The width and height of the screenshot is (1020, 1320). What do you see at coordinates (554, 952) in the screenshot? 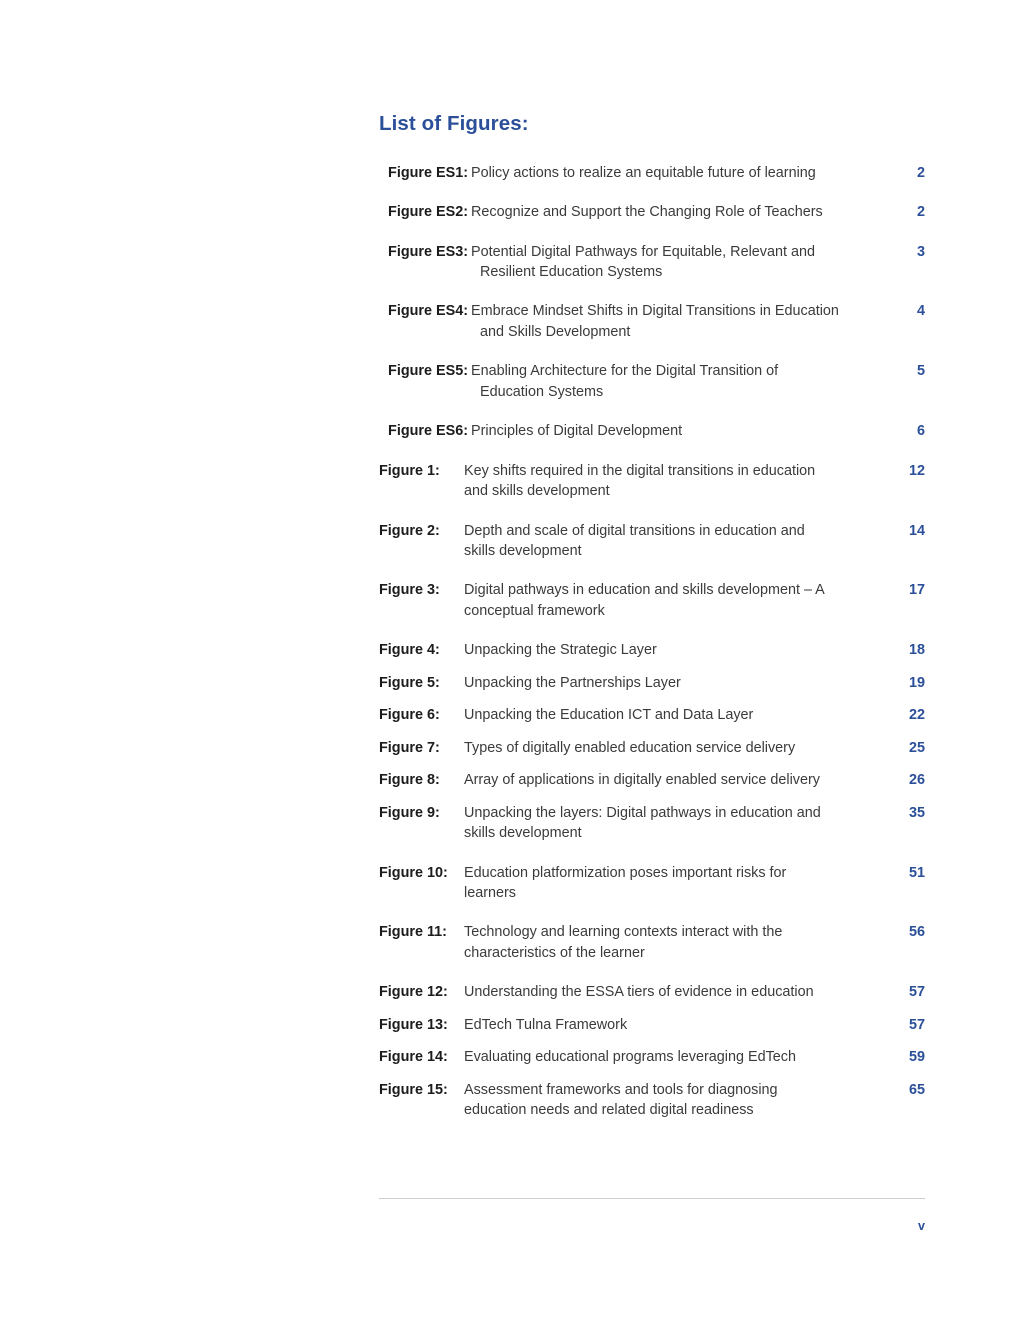
I see `figure-title-line: characteristics of the learner` at bounding box center [554, 952].